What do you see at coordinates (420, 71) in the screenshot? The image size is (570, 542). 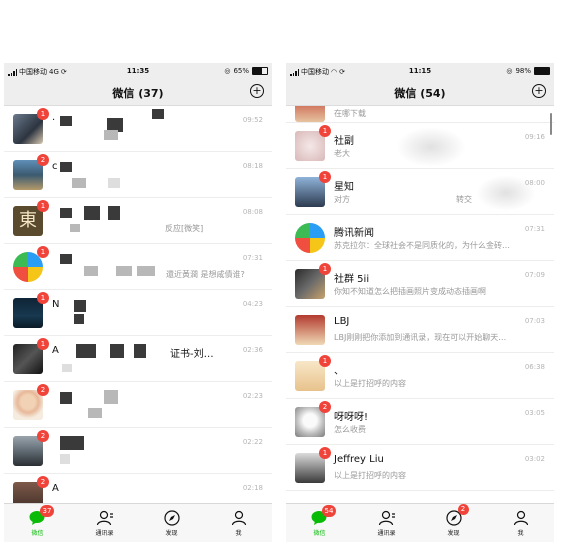 I see `status-bar: 中国移动 ◠ ⟳ 11:15 ◎ 98%` at bounding box center [420, 71].